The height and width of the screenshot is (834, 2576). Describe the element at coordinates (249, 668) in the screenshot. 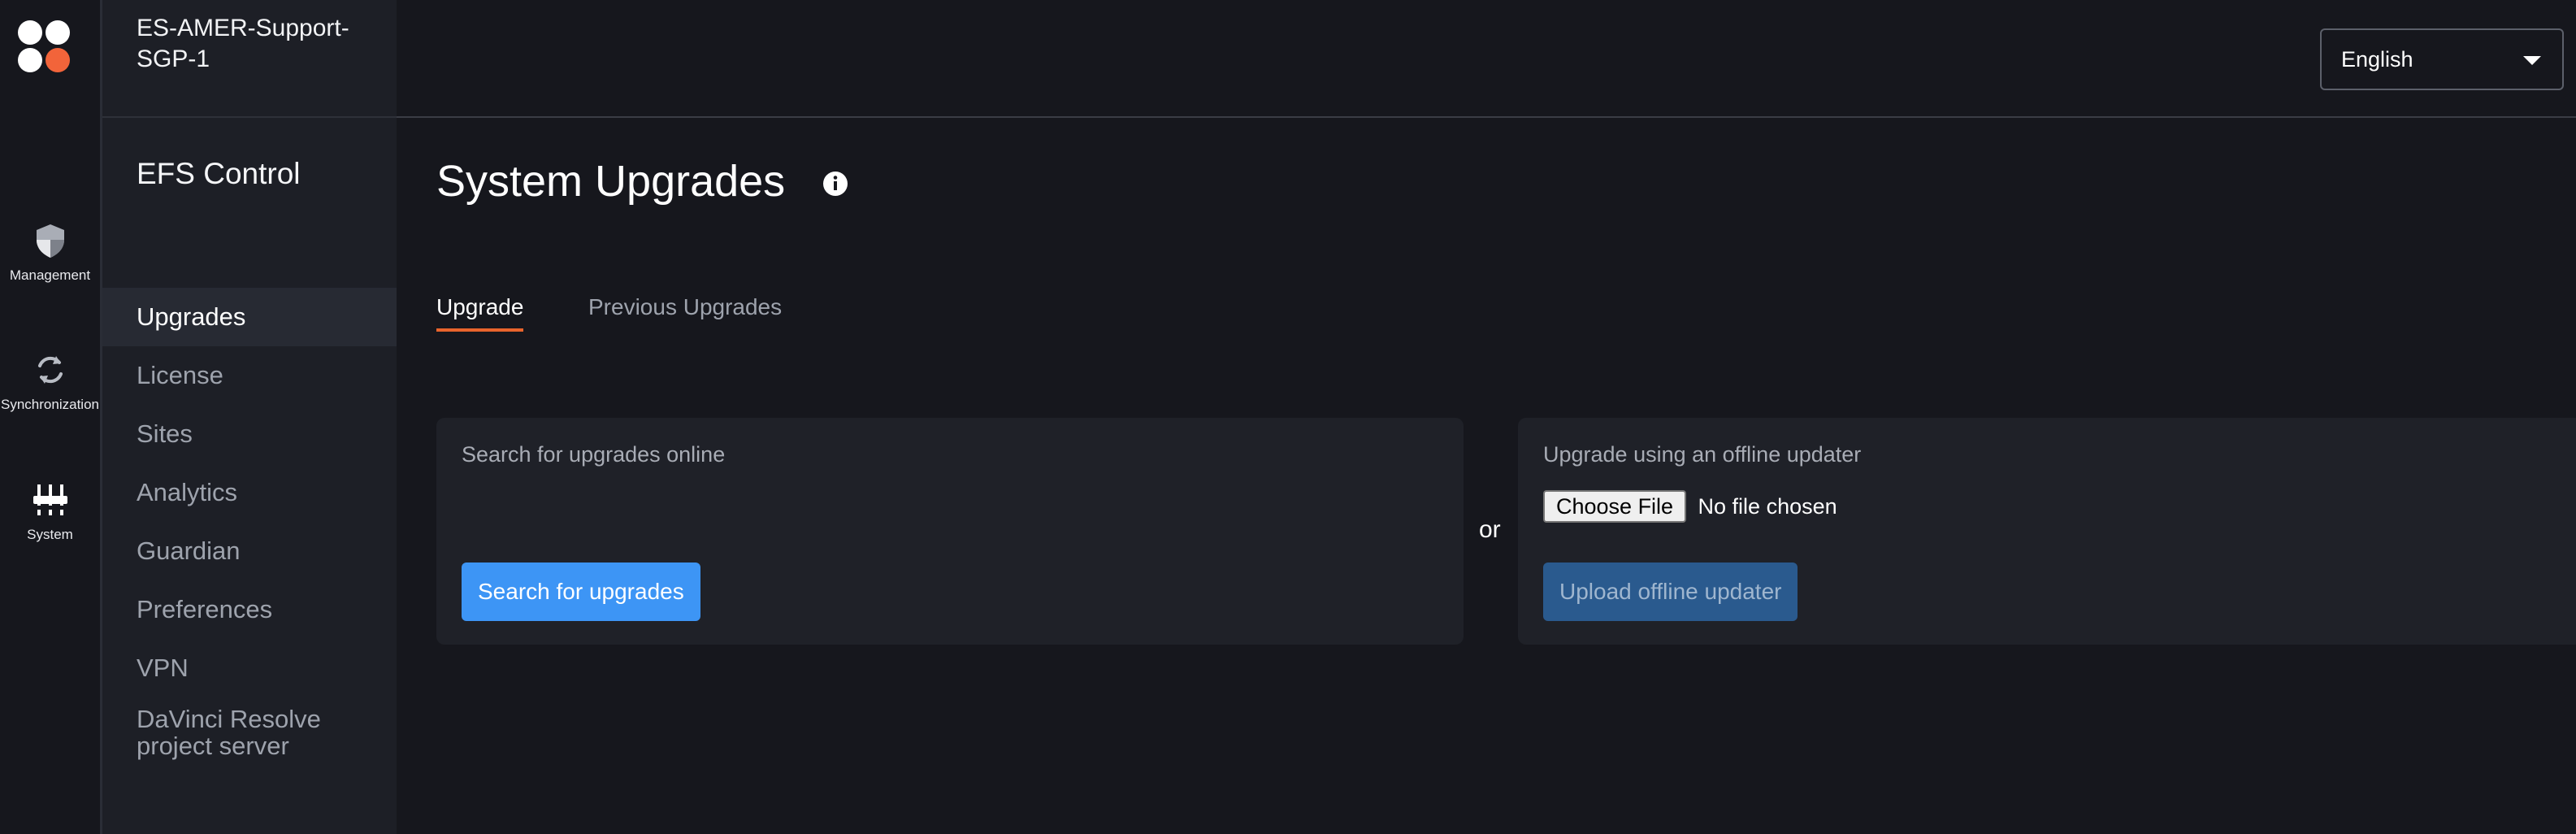

I see `sidebar-item-vpn: VPN` at that location.